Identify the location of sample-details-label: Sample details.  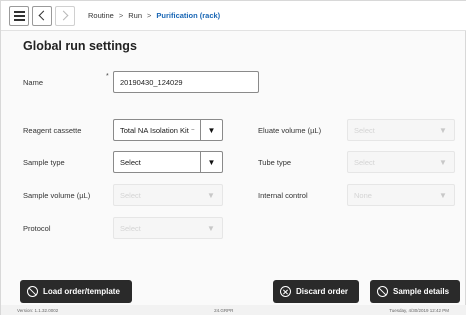
(421, 291).